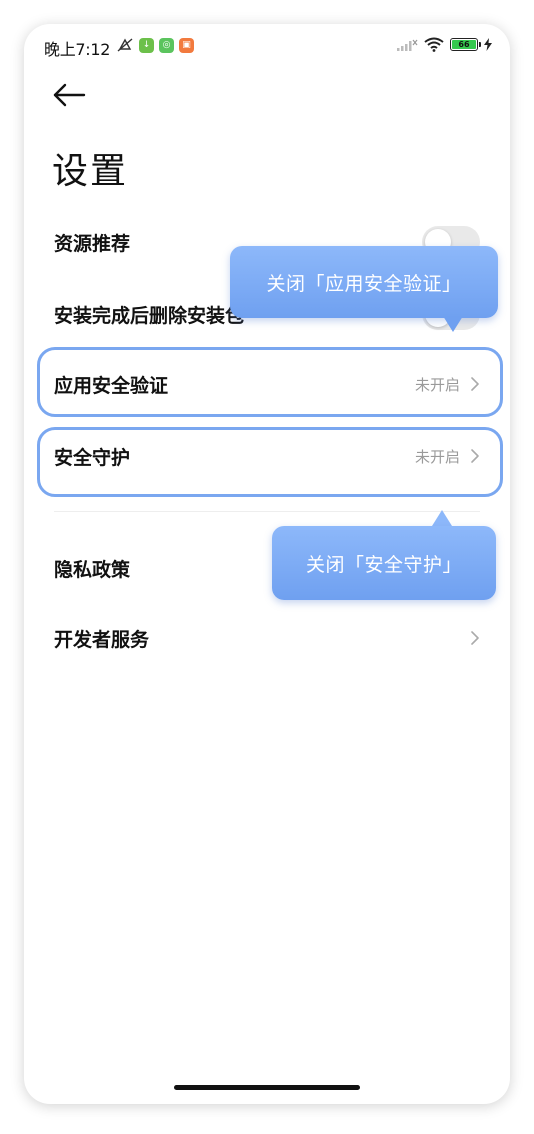 Image resolution: width=534 pixels, height=1134 pixels. I want to click on mute-icon, so click(125, 45).